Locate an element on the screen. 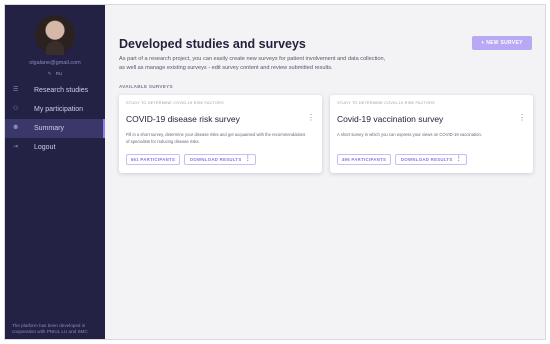 The width and height of the screenshot is (550, 344). sidebar-item-research-studies: ☰ Research studies is located at coordinates (55, 90).